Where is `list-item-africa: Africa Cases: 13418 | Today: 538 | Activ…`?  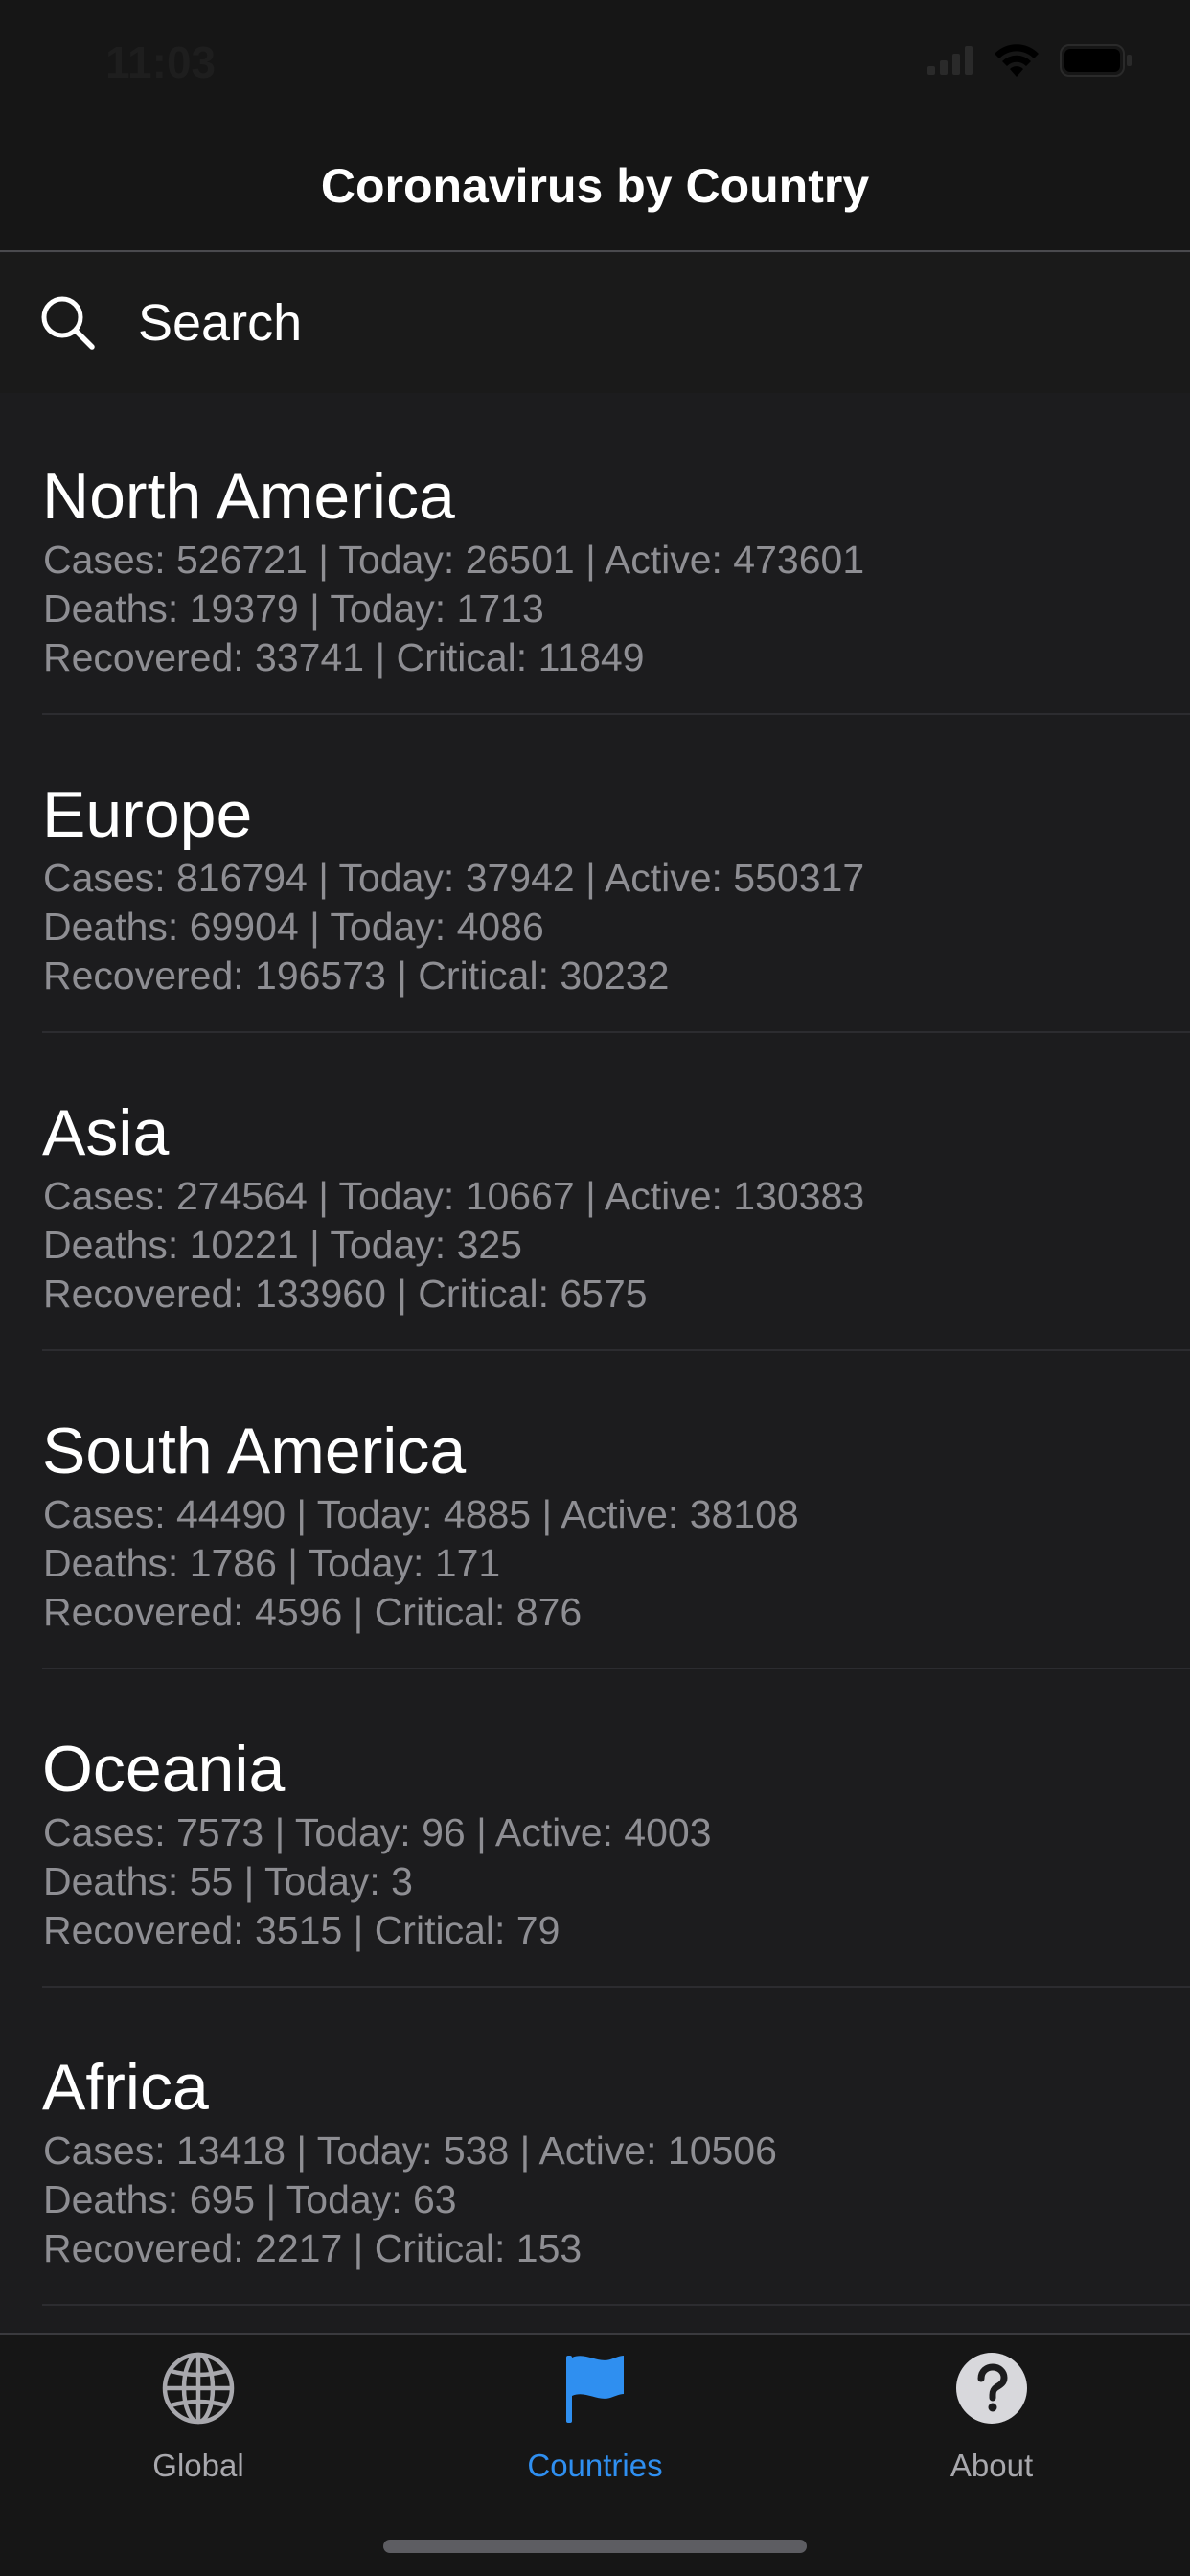
list-item-africa: Africa Cases: 13418 | Today: 538 | Activ… is located at coordinates (595, 2147).